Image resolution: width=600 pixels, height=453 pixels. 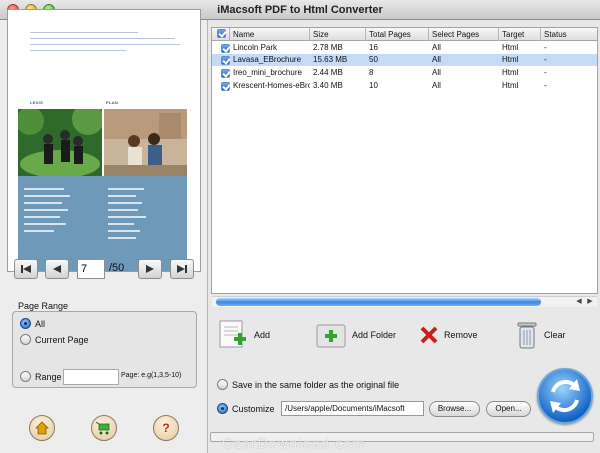 I want to click on select-all-column, so click(x=221, y=34).